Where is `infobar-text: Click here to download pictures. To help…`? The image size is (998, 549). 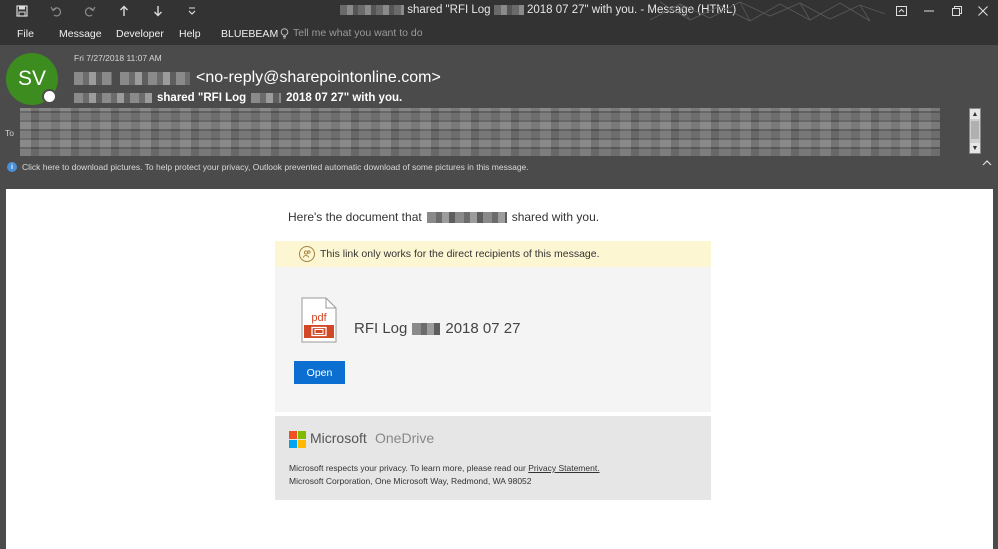
infobar-text: Click here to download pictures. To help… is located at coordinates (275, 167).